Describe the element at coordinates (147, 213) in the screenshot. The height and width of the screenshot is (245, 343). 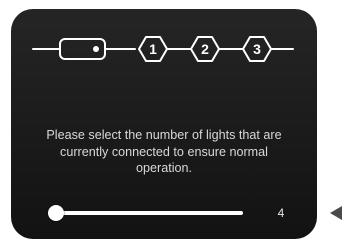
I see `light-count-slider-track` at that location.